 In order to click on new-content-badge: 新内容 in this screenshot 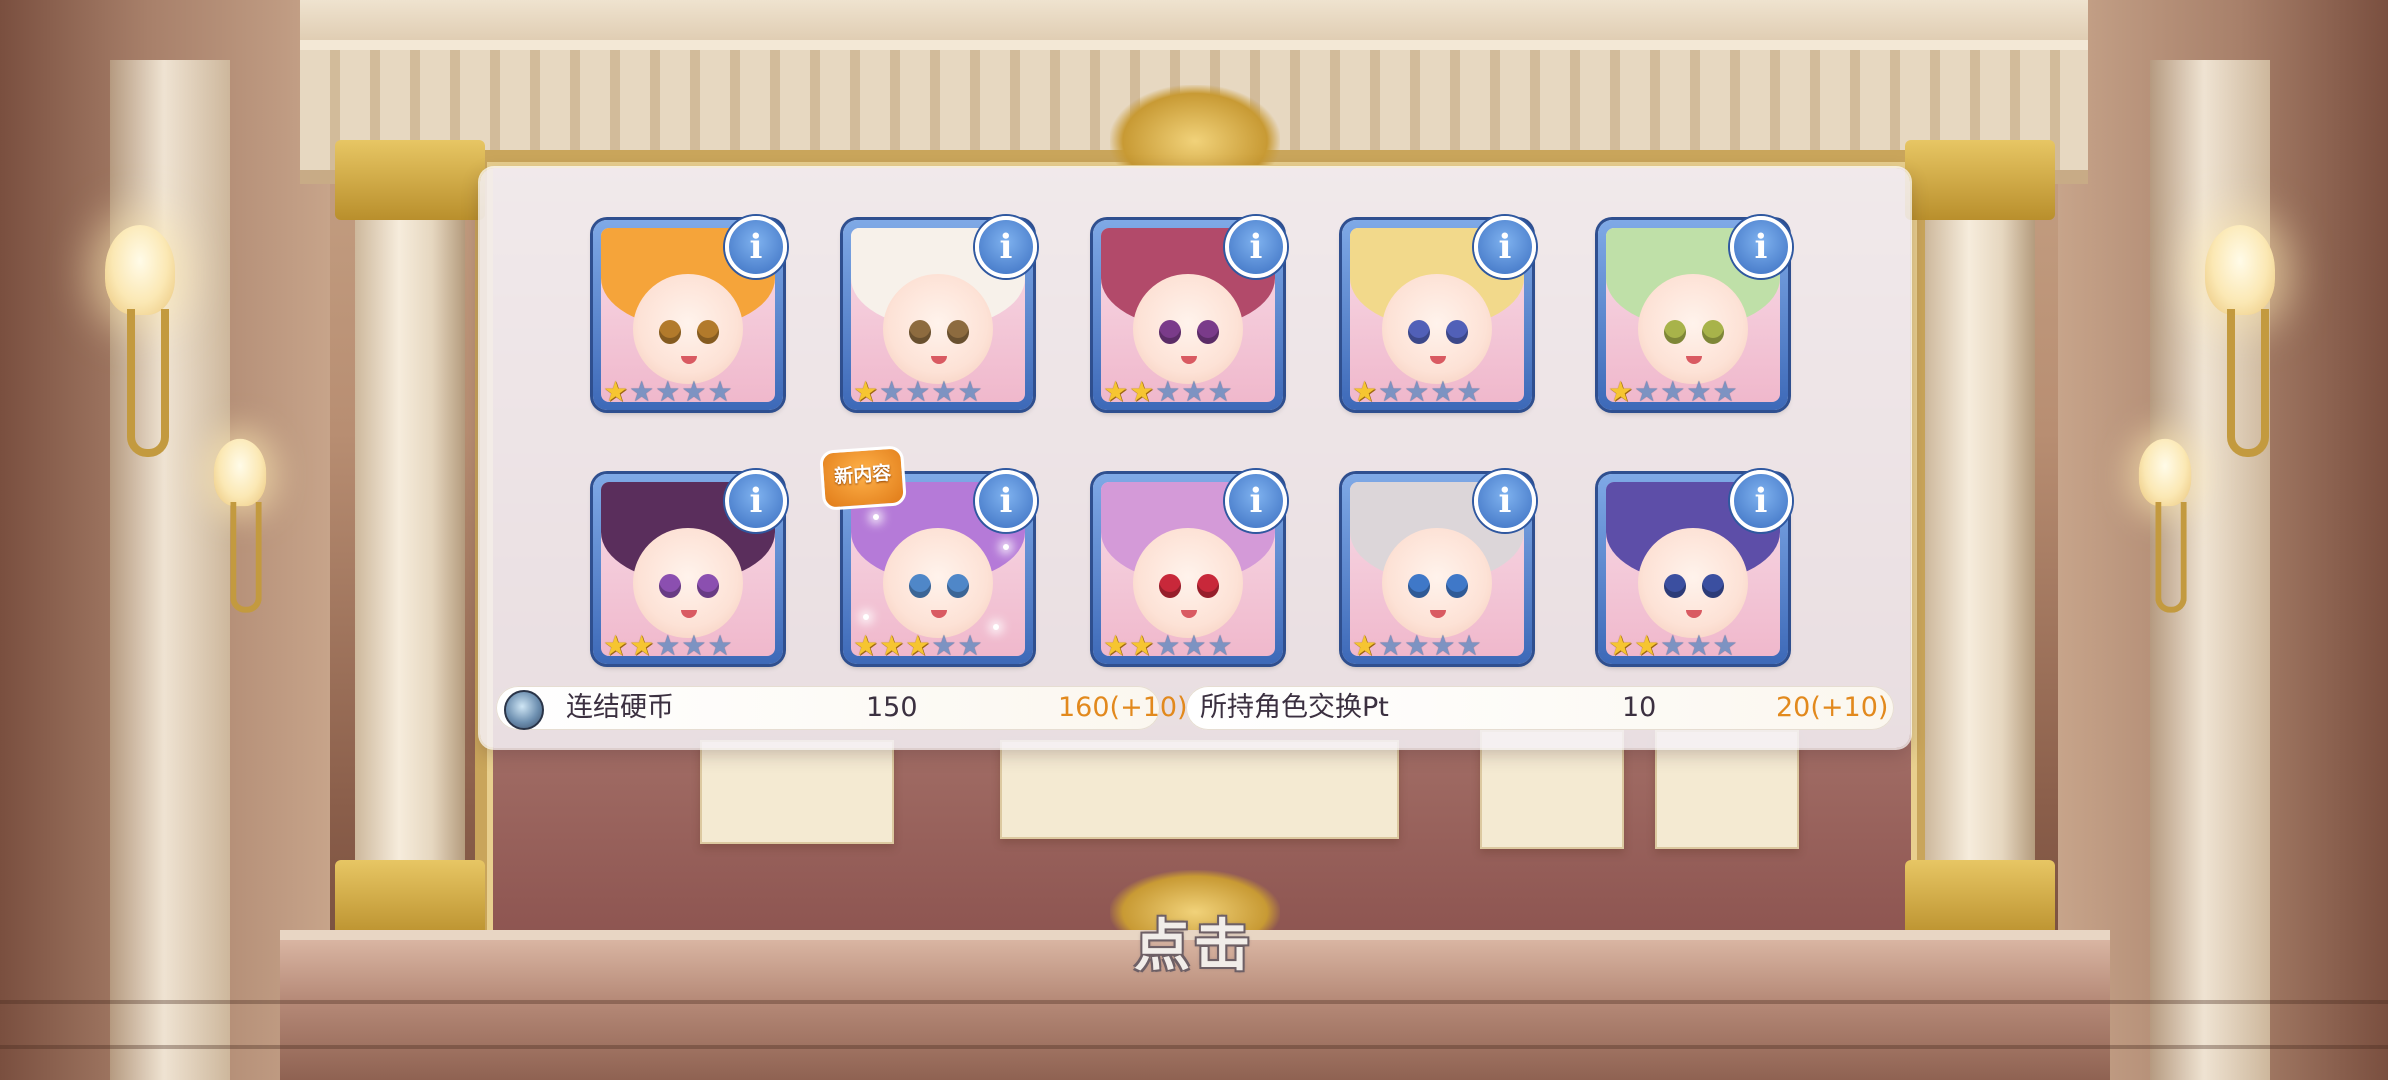, I will do `click(863, 478)`.